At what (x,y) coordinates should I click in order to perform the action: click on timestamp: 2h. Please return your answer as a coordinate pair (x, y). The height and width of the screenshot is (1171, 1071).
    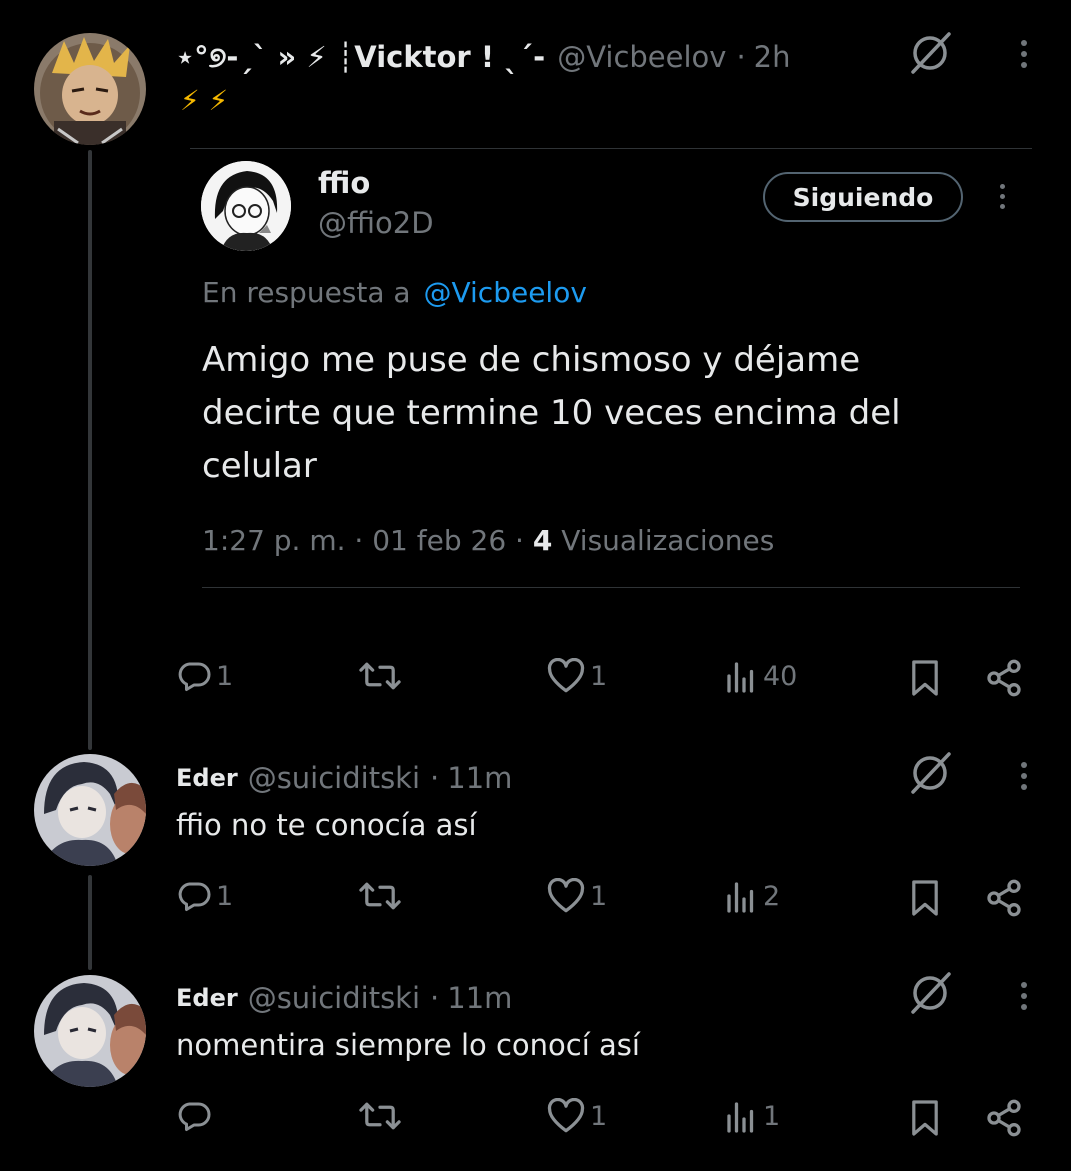
    Looking at the image, I should click on (772, 57).